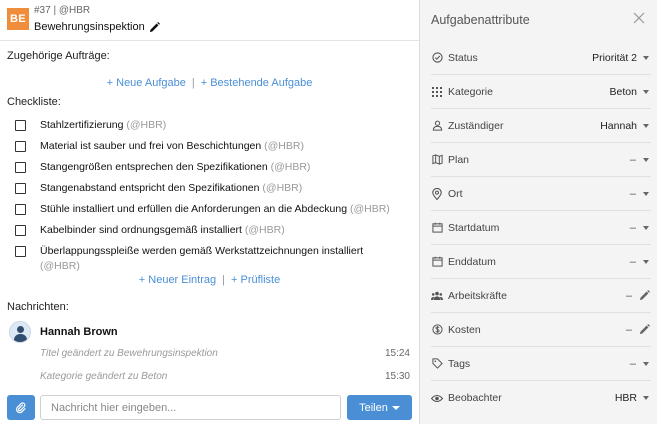  What do you see at coordinates (459, 159) in the screenshot?
I see `attr-label: Plan` at bounding box center [459, 159].